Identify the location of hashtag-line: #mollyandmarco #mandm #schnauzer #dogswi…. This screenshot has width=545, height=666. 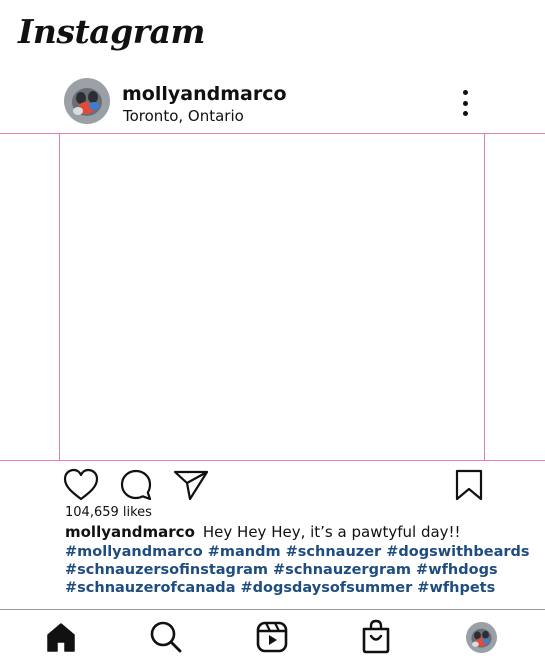
(297, 552).